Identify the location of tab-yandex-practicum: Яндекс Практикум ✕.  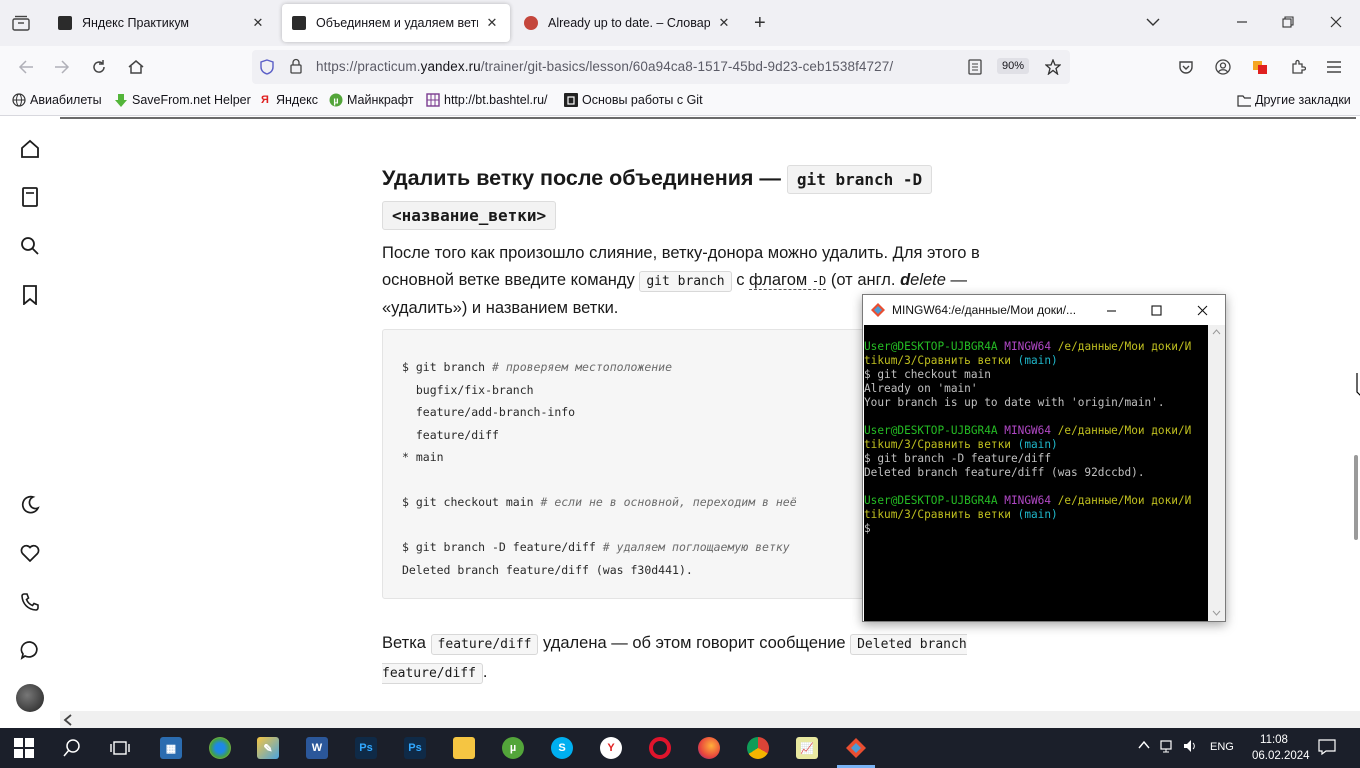
(162, 23).